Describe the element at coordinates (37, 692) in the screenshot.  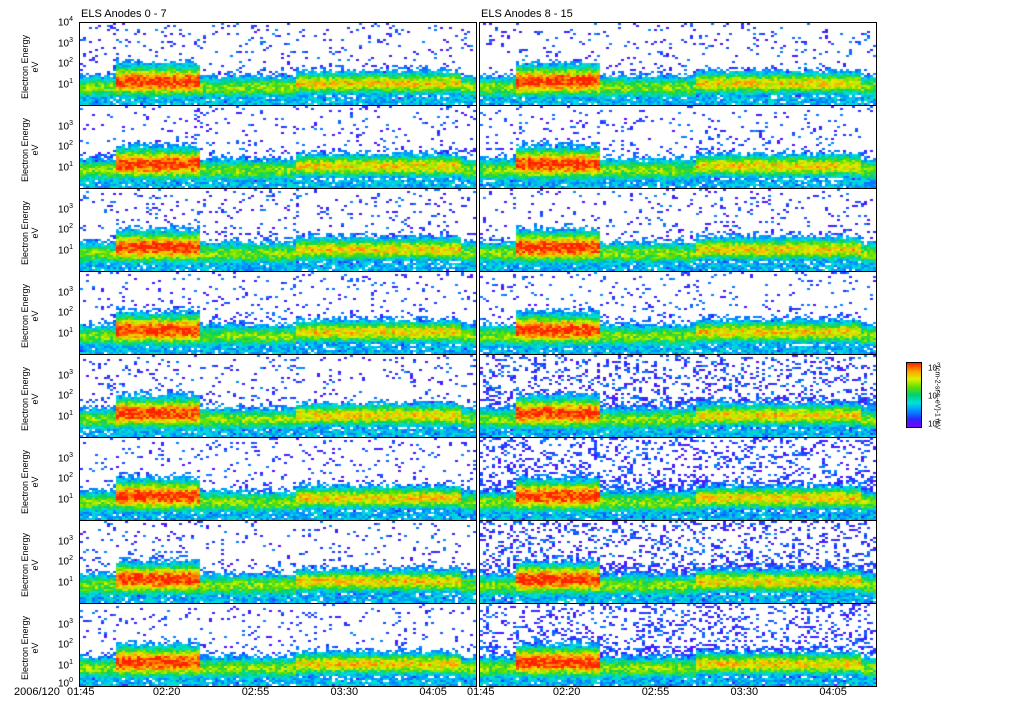
I see `date-label: 2006/120` at that location.